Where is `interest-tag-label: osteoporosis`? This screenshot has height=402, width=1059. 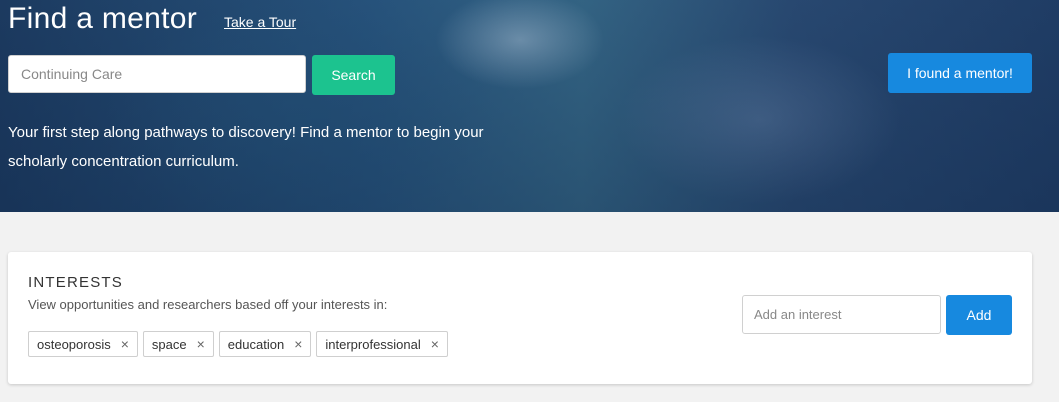
interest-tag-label: osteoporosis is located at coordinates (74, 344).